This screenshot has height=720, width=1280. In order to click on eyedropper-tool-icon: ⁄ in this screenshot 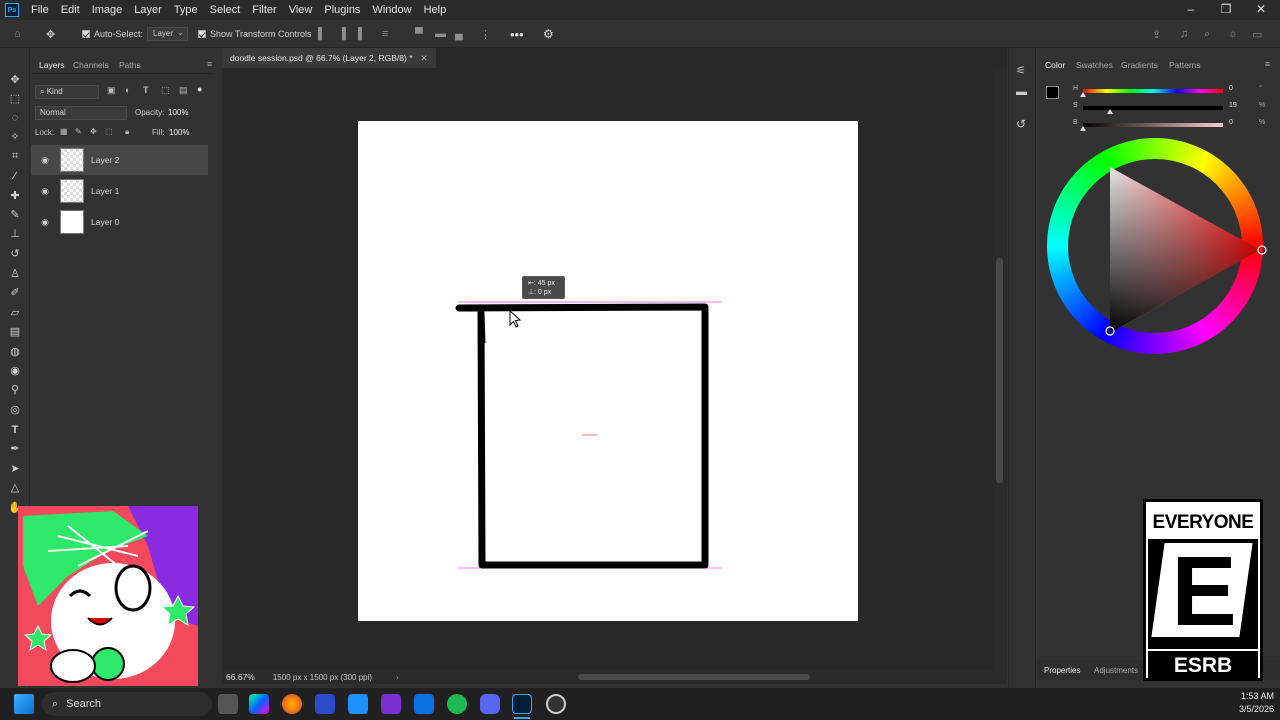, I will do `click(15, 176)`.